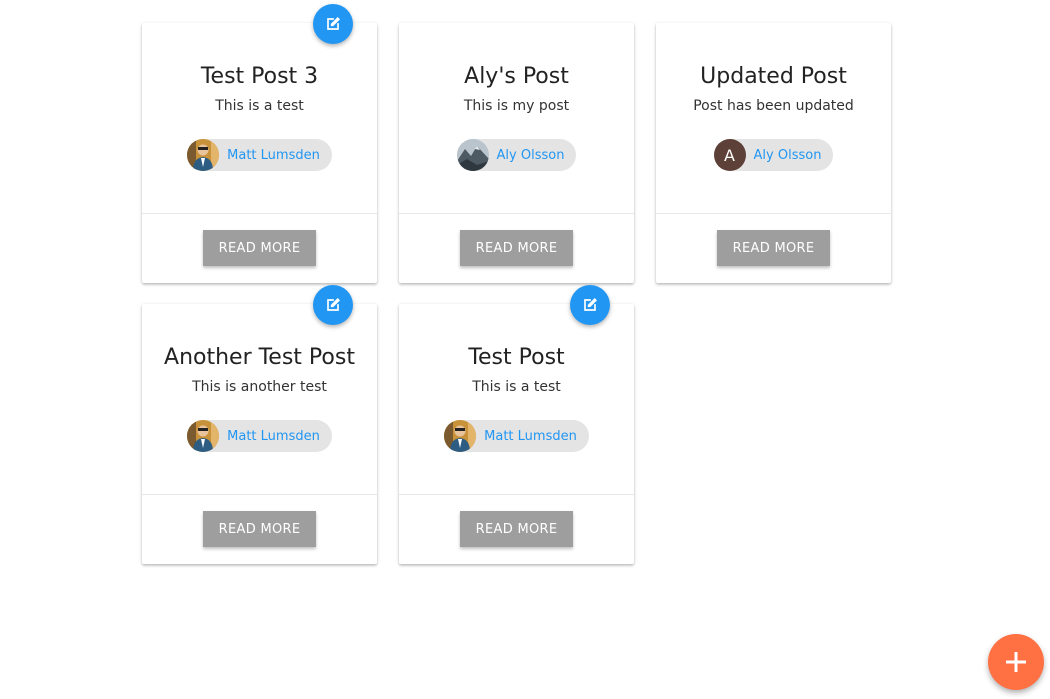 The image size is (1050, 699). I want to click on add-post-button, so click(1016, 662).